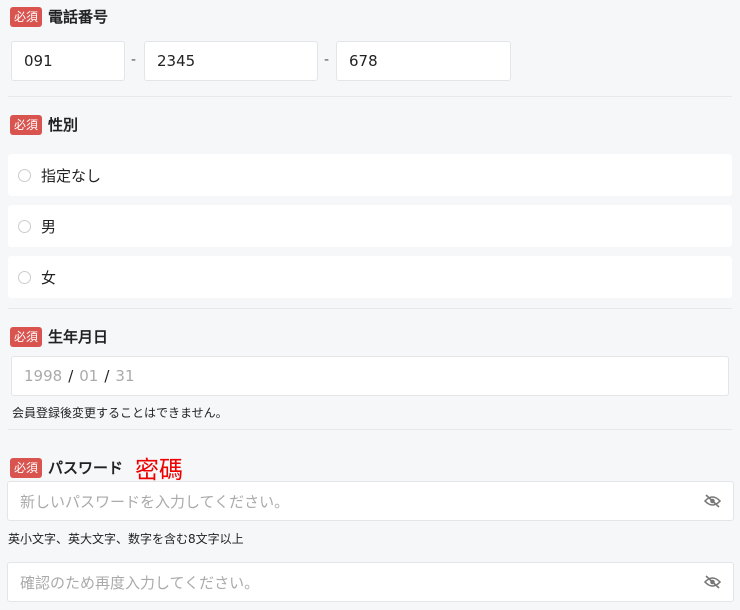  What do you see at coordinates (78, 17) in the screenshot?
I see `phone-label-text: 電話番号` at bounding box center [78, 17].